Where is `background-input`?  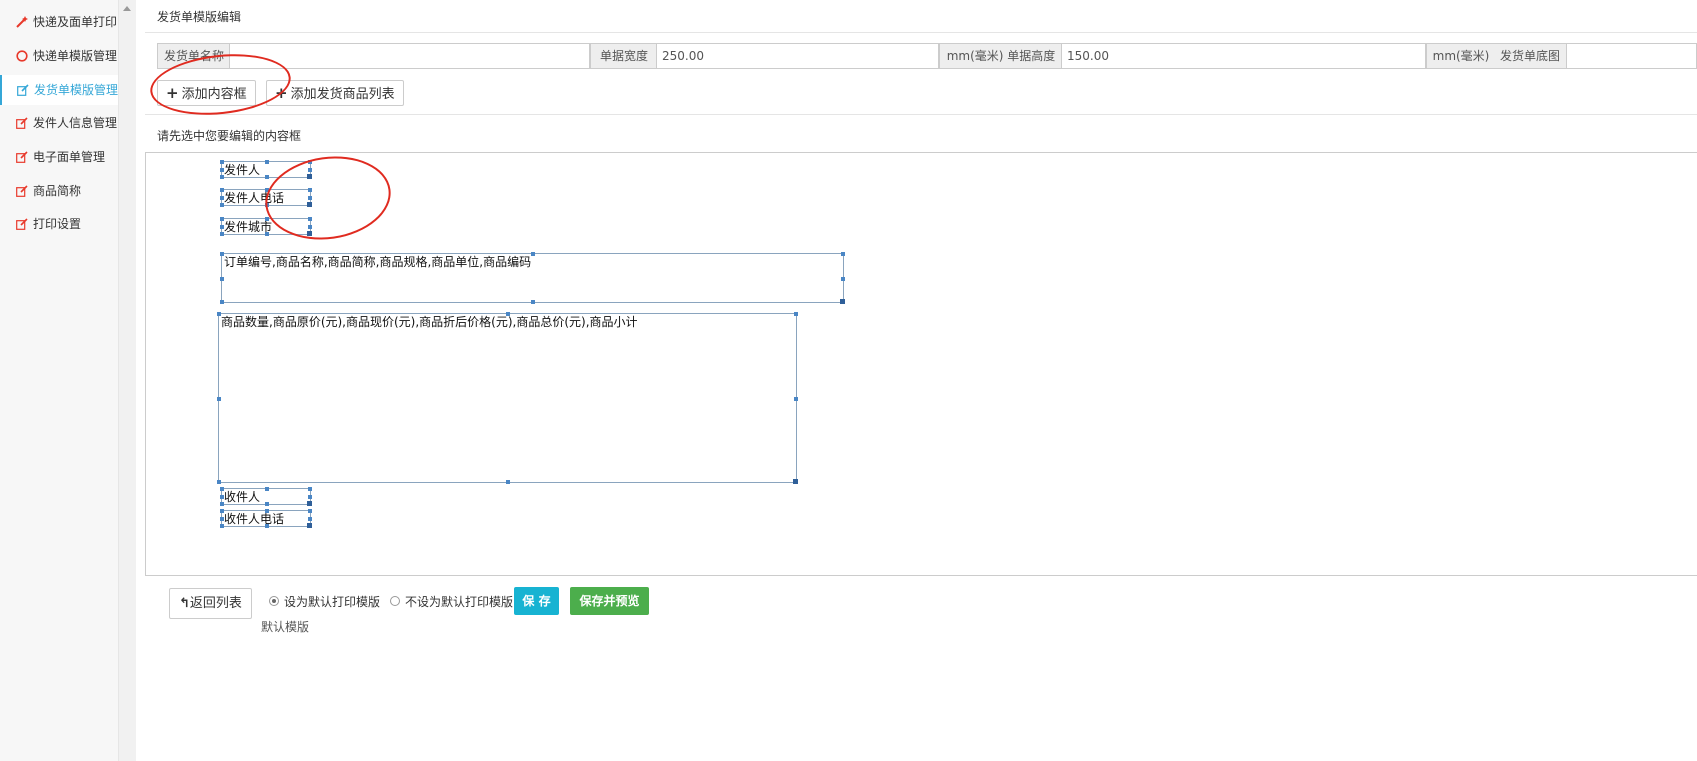 background-input is located at coordinates (1631, 56).